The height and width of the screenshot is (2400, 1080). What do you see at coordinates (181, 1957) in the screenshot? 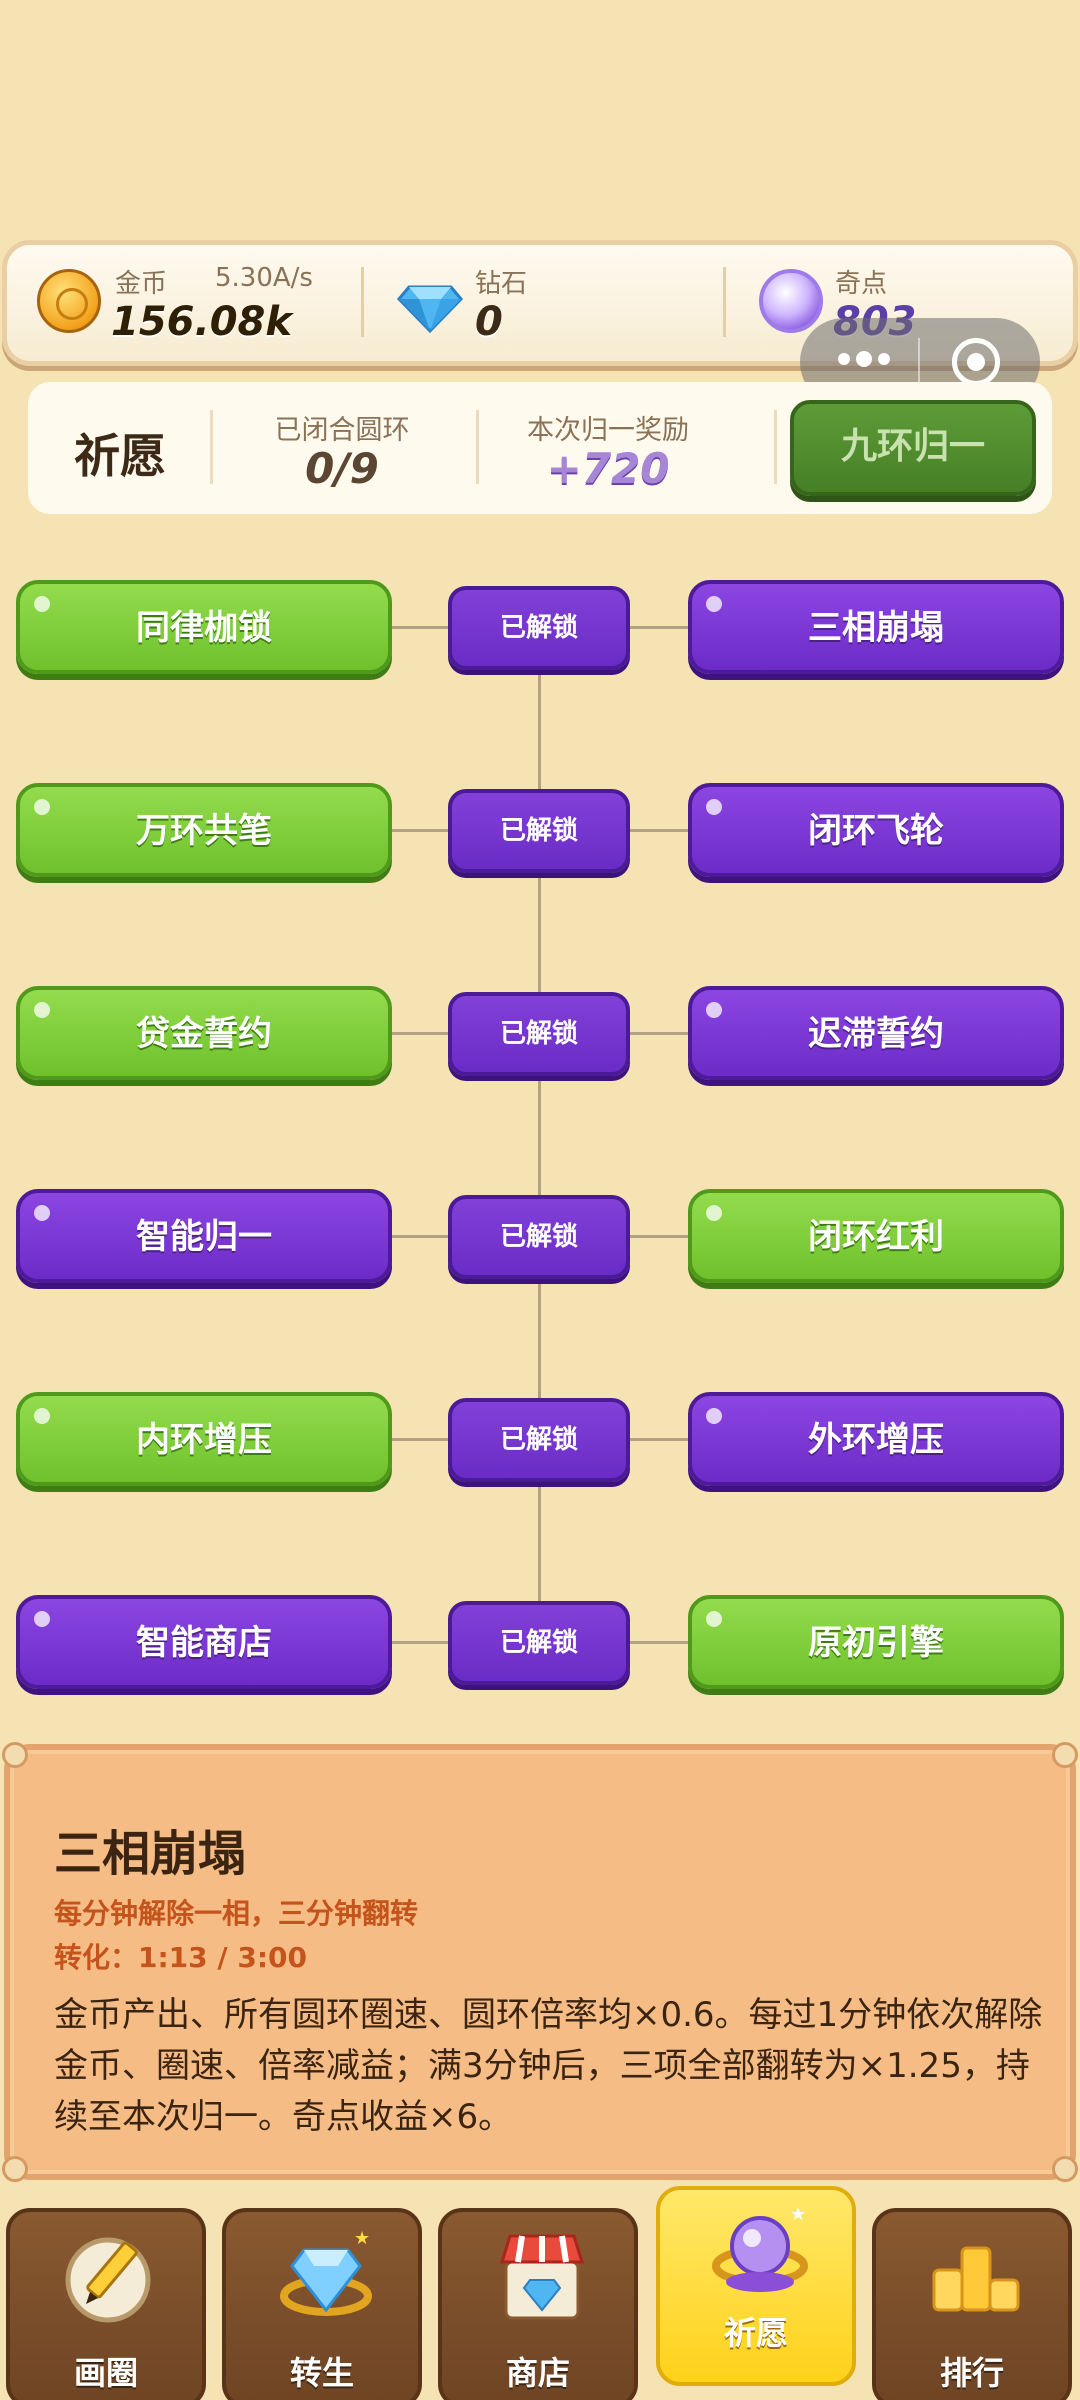
I see `detail-progress: 转化：1:13 / 3:00` at bounding box center [181, 1957].